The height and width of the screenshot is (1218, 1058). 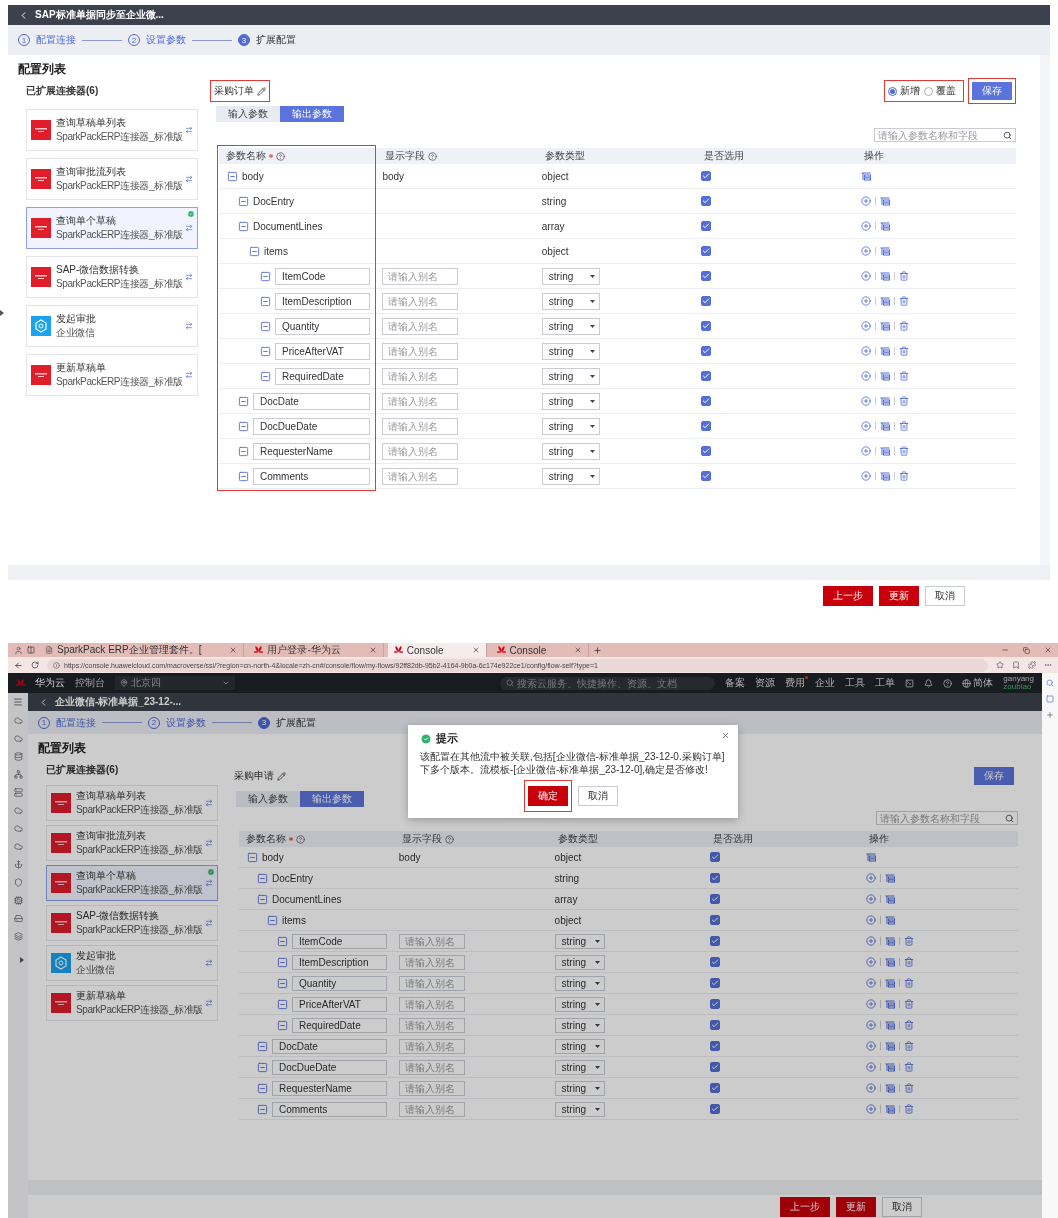 What do you see at coordinates (18, 650) in the screenshot?
I see `profile-icon` at bounding box center [18, 650].